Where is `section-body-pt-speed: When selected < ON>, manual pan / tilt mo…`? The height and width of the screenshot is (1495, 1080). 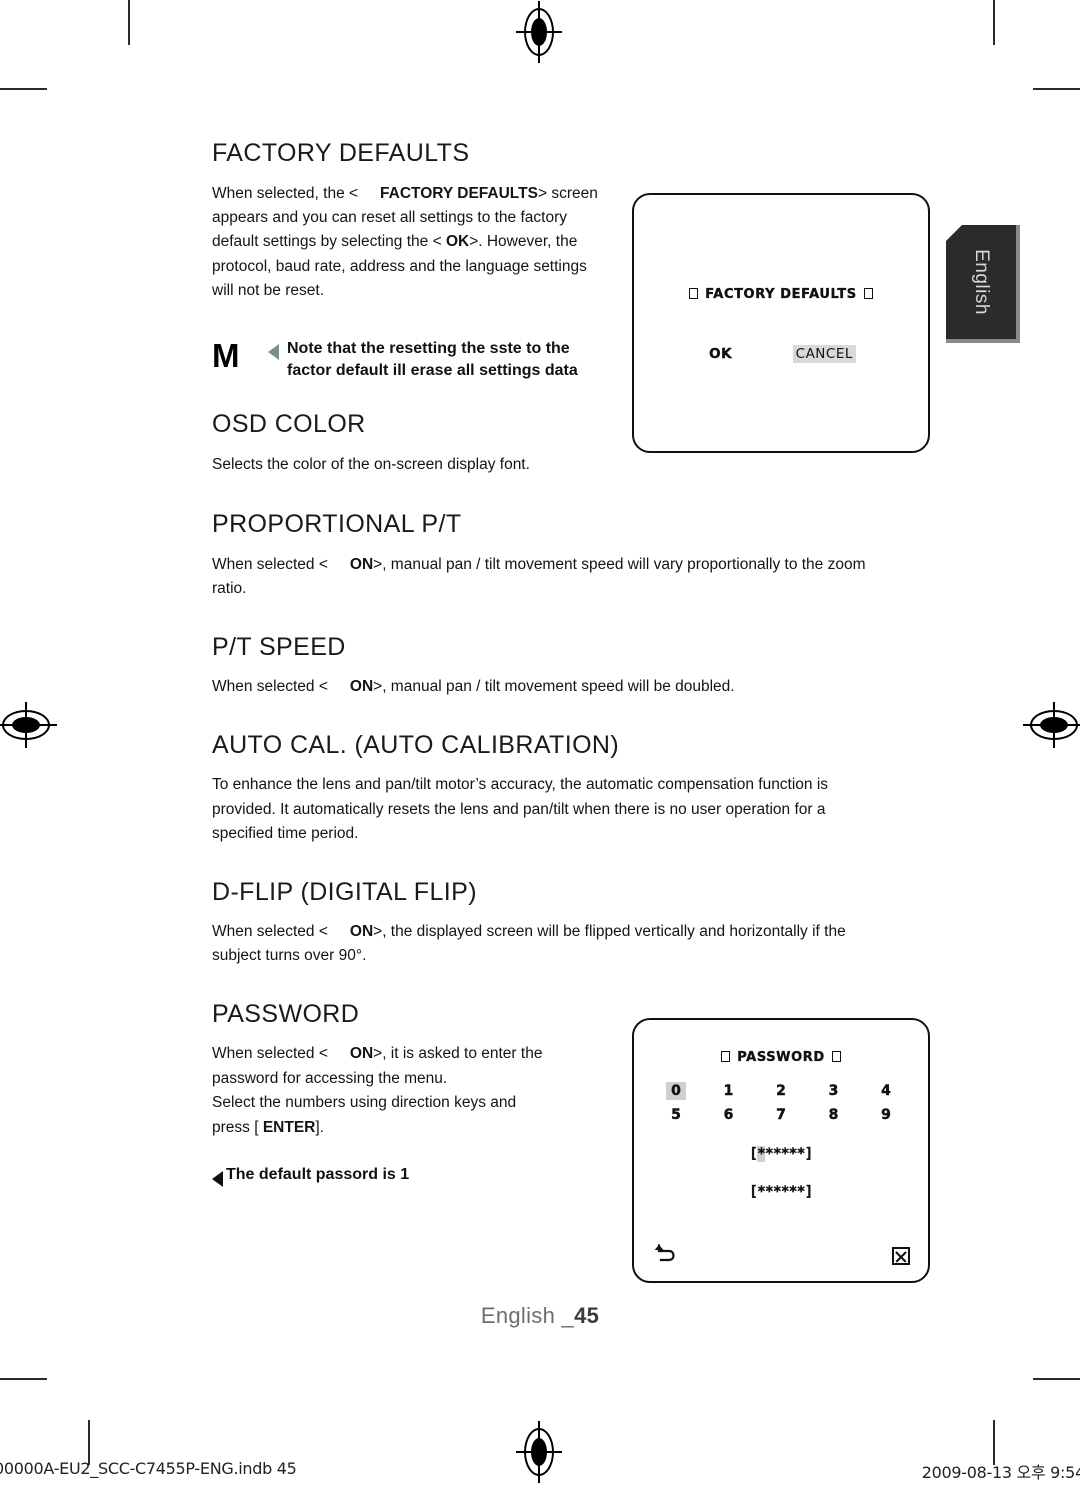
section-body-pt-speed: When selected < ON>, manual pan / tilt mo… is located at coordinates (542, 687).